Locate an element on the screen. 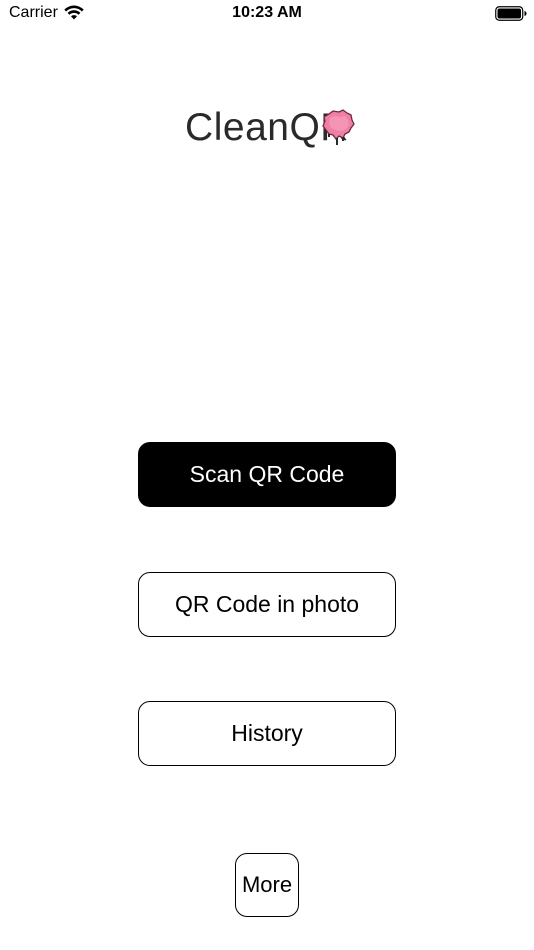 The height and width of the screenshot is (950, 534). status-bar: Carrier 10:23 AM is located at coordinates (267, 15).